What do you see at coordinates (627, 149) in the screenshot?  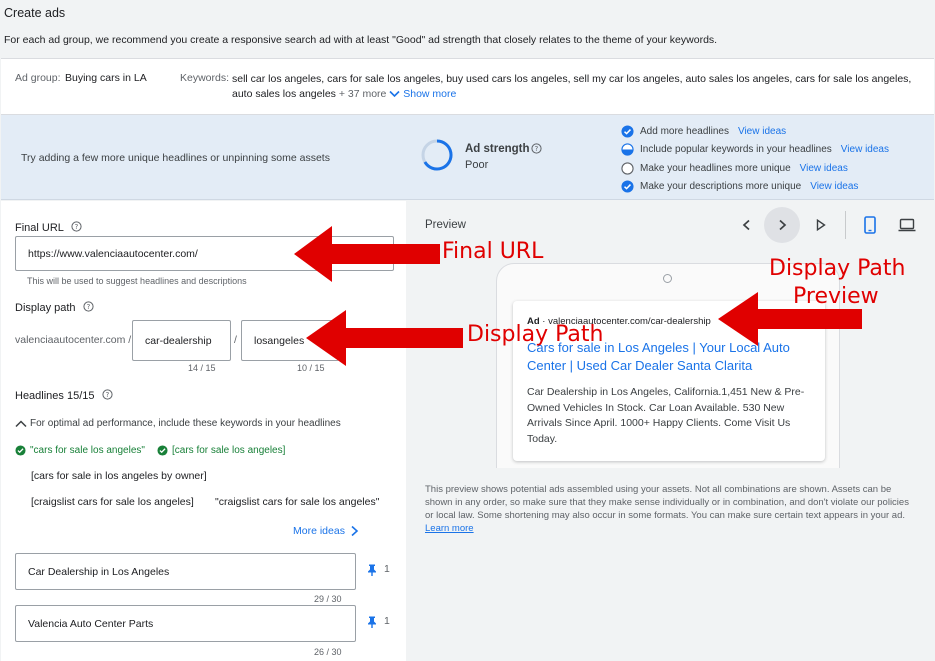 I see `half-circle-icon` at bounding box center [627, 149].